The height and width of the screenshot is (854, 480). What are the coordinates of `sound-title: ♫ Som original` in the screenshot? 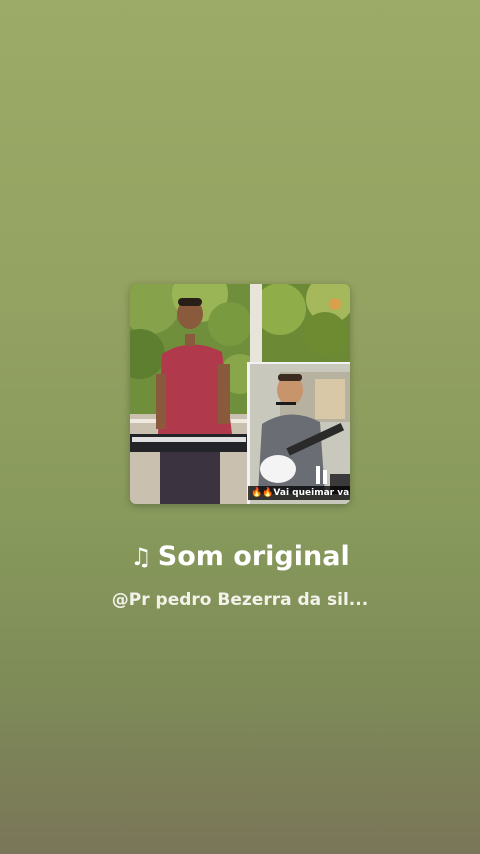 It's located at (240, 557).